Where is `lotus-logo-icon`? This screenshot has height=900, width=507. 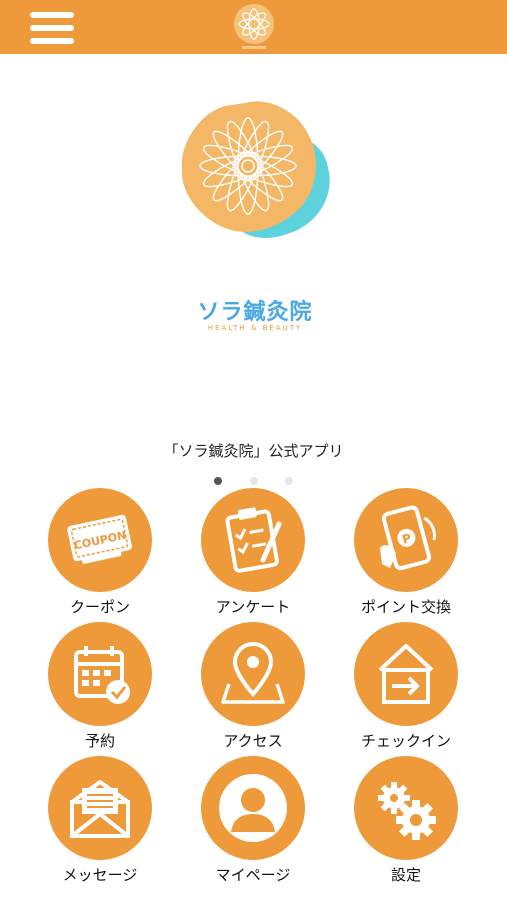 lotus-logo-icon is located at coordinates (254, 26).